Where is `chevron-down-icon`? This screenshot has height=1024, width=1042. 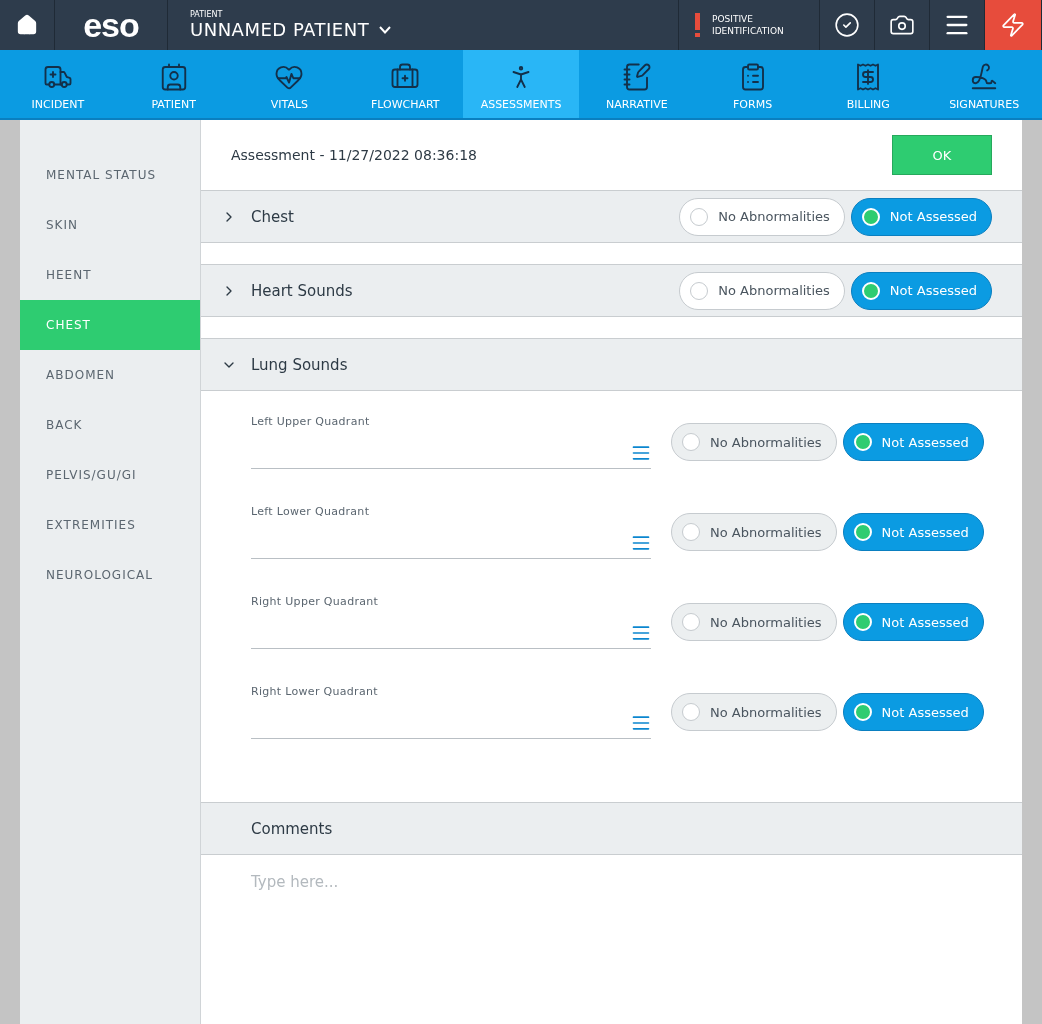
chevron-down-icon is located at coordinates (385, 29).